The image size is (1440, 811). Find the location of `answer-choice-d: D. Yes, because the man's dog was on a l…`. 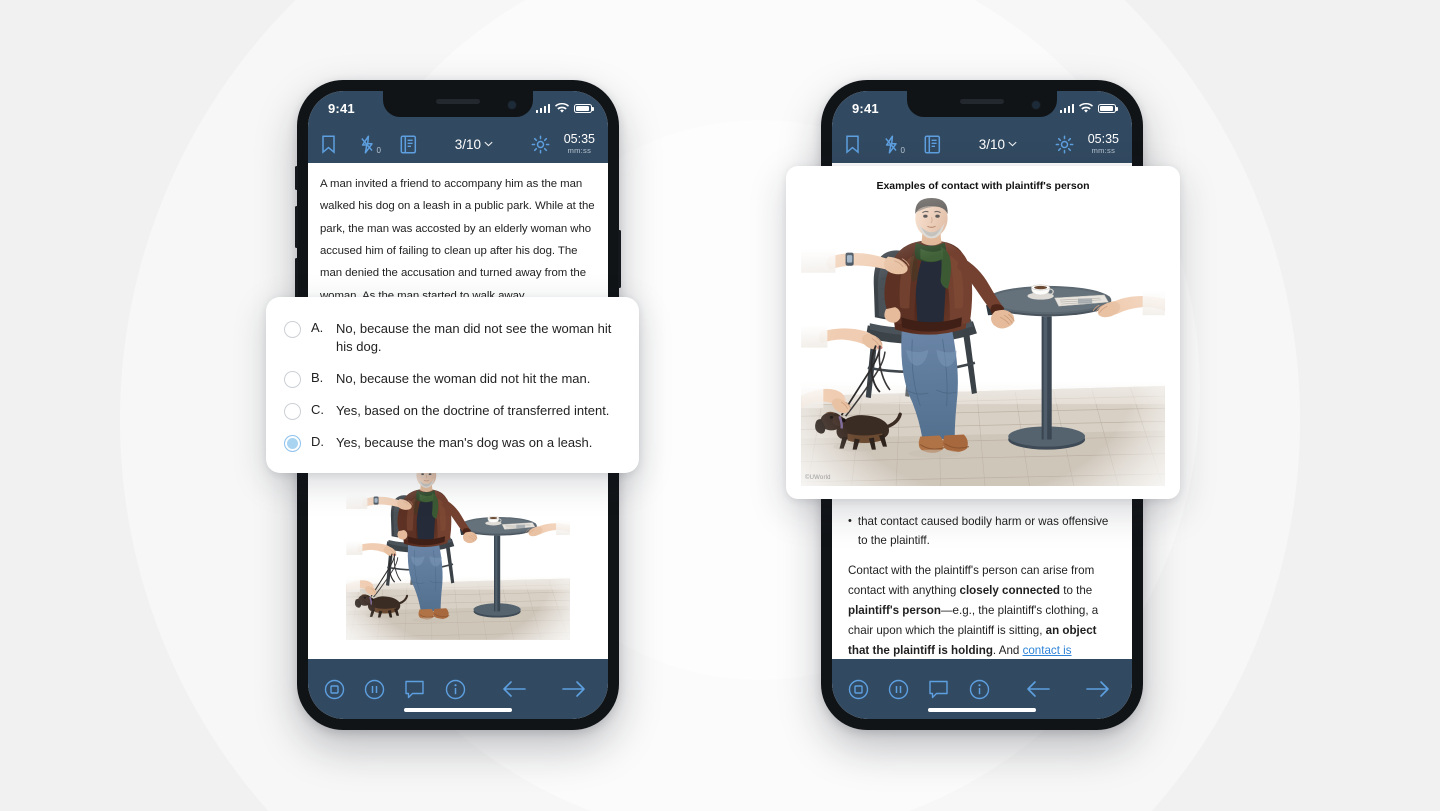

answer-choice-d: D. Yes, because the man's dog was on a l… is located at coordinates (452, 443).